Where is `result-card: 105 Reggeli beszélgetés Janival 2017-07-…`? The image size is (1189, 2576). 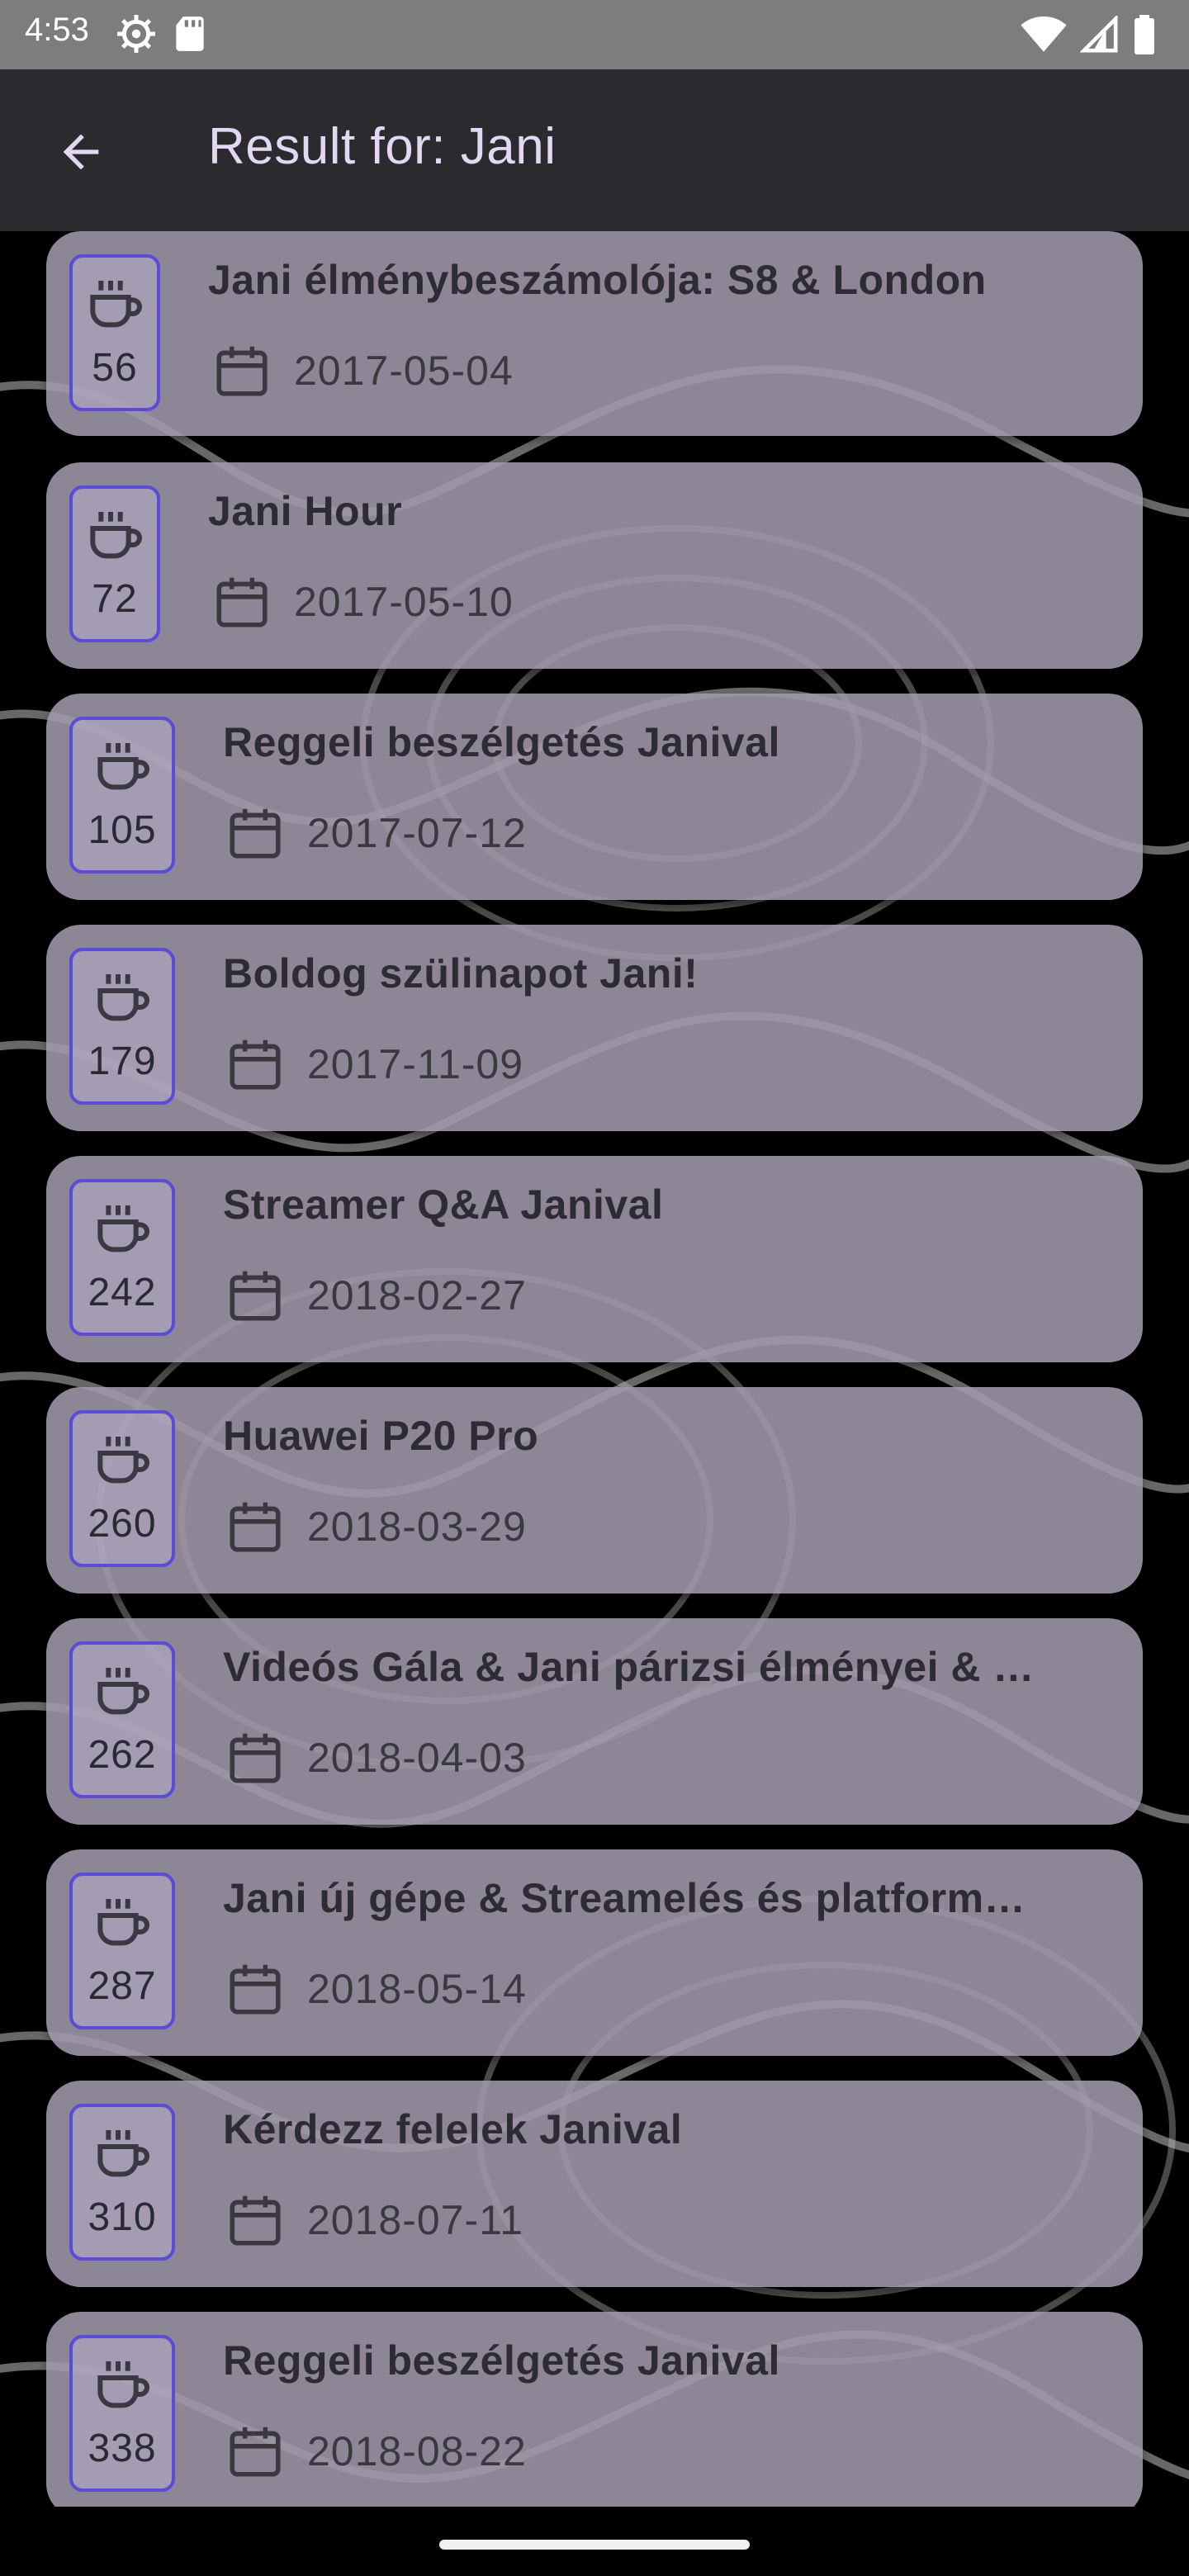 result-card: 105 Reggeli beszélgetés Janival 2017-07-… is located at coordinates (594, 797).